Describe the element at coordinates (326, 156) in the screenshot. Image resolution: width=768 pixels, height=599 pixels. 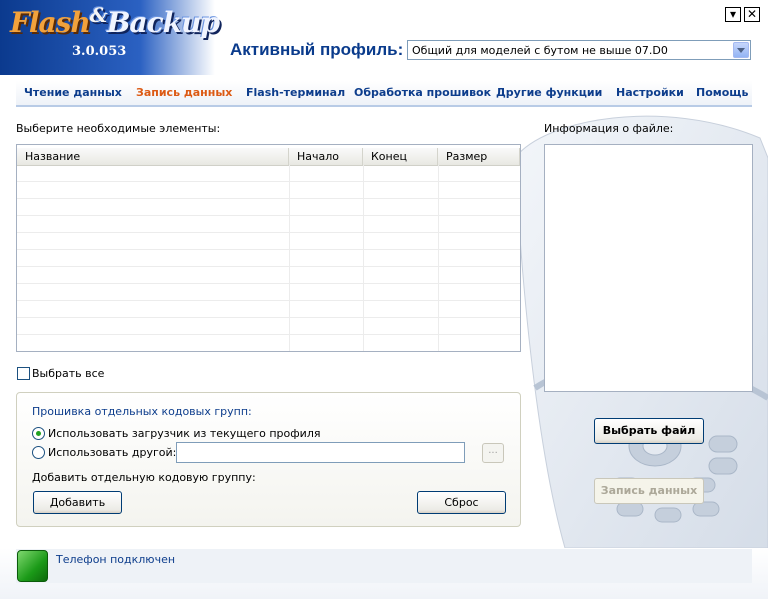
I see `column-header-start: Начало` at that location.